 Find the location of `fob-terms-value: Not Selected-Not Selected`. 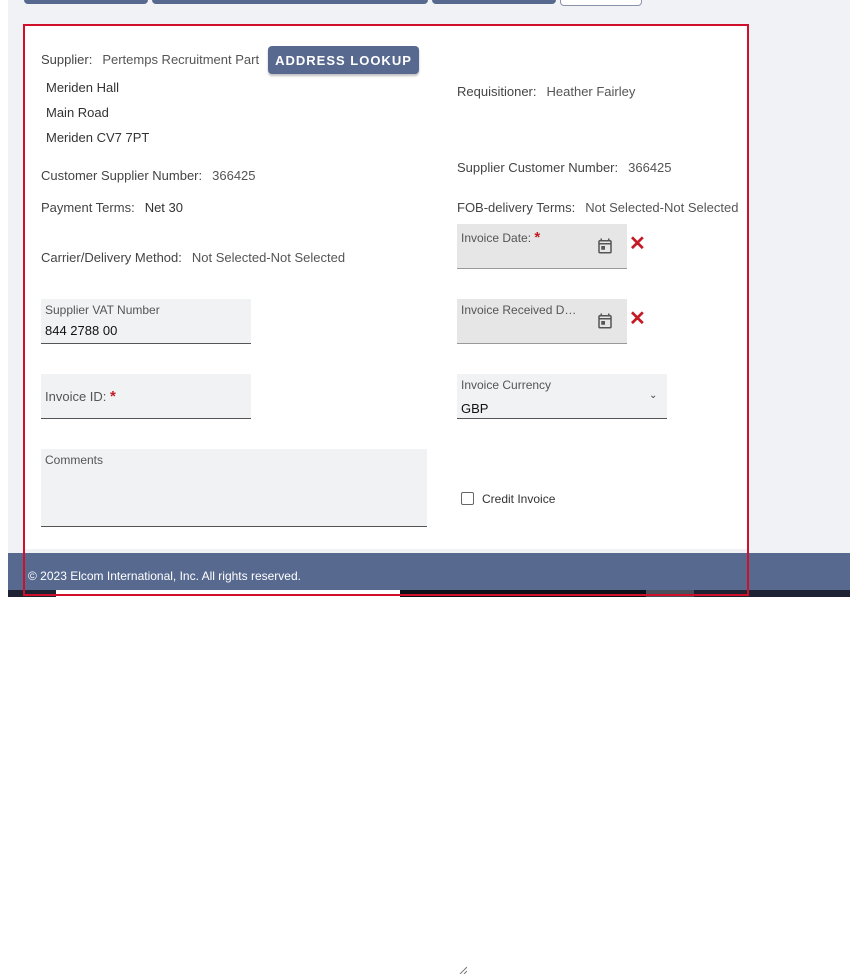

fob-terms-value: Not Selected-Not Selected is located at coordinates (662, 207).